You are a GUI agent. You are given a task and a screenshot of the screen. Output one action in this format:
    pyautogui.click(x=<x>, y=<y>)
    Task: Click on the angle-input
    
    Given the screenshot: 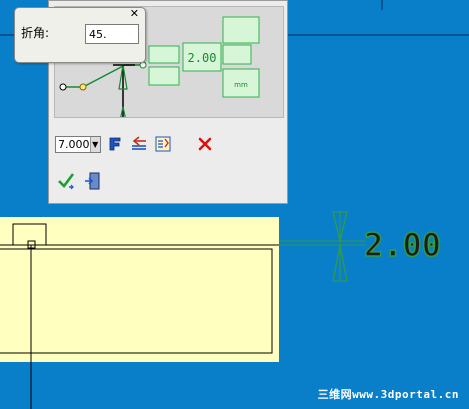 What is the action you would take?
    pyautogui.click(x=112, y=34)
    